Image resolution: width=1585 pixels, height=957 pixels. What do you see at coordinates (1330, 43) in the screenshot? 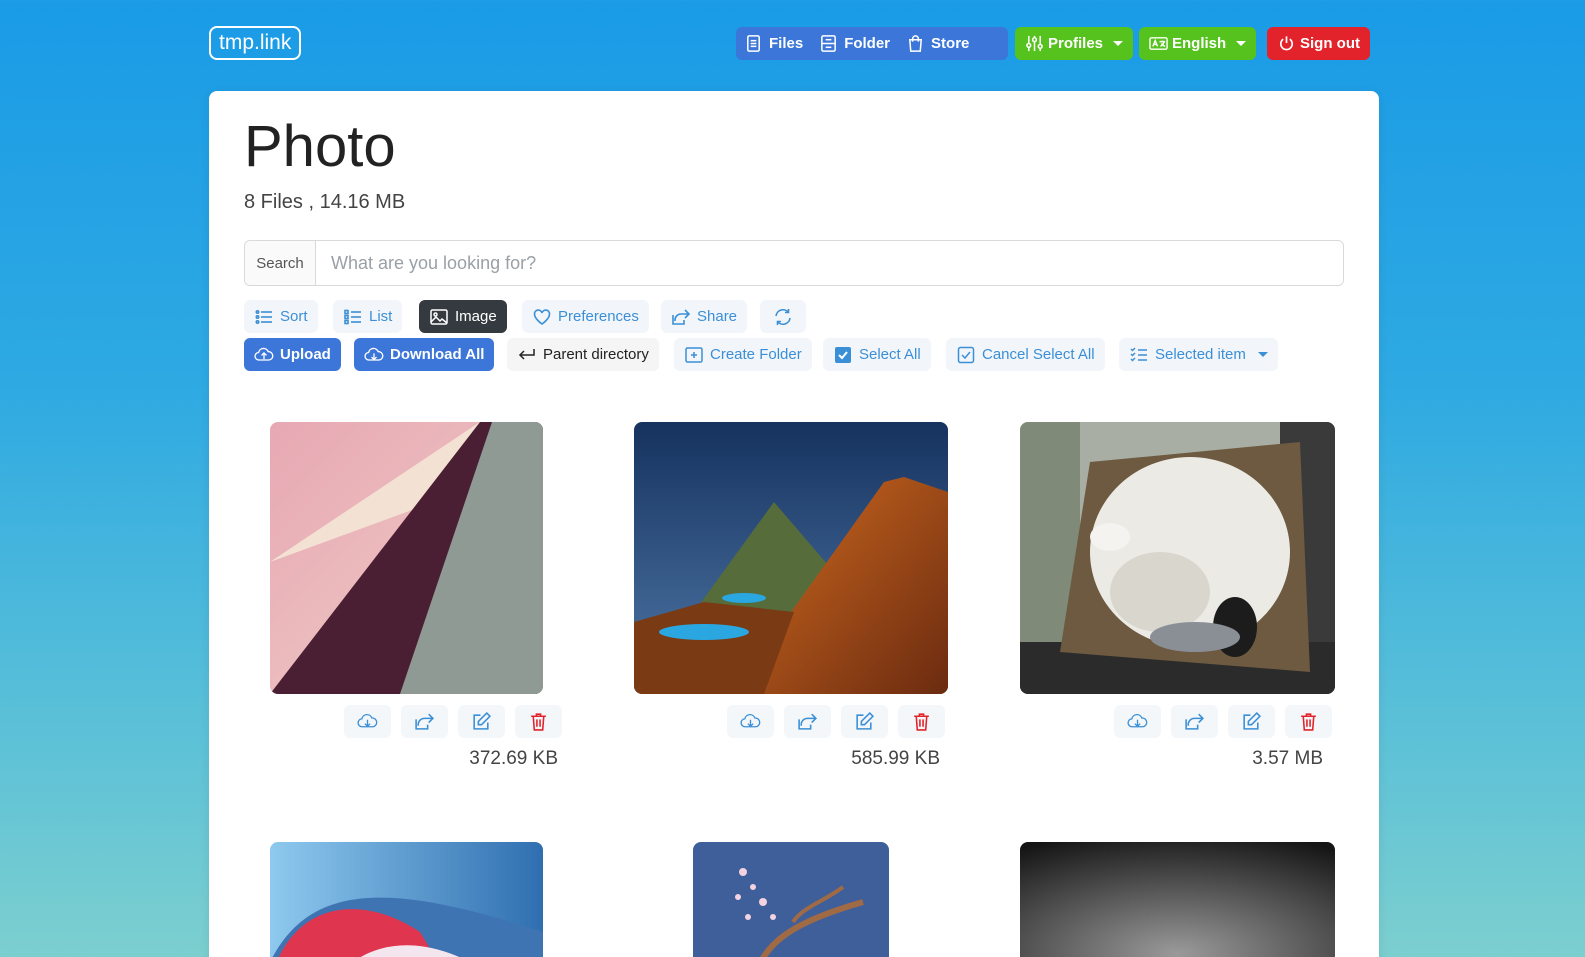
I see `sign-out-label: Sign out` at bounding box center [1330, 43].